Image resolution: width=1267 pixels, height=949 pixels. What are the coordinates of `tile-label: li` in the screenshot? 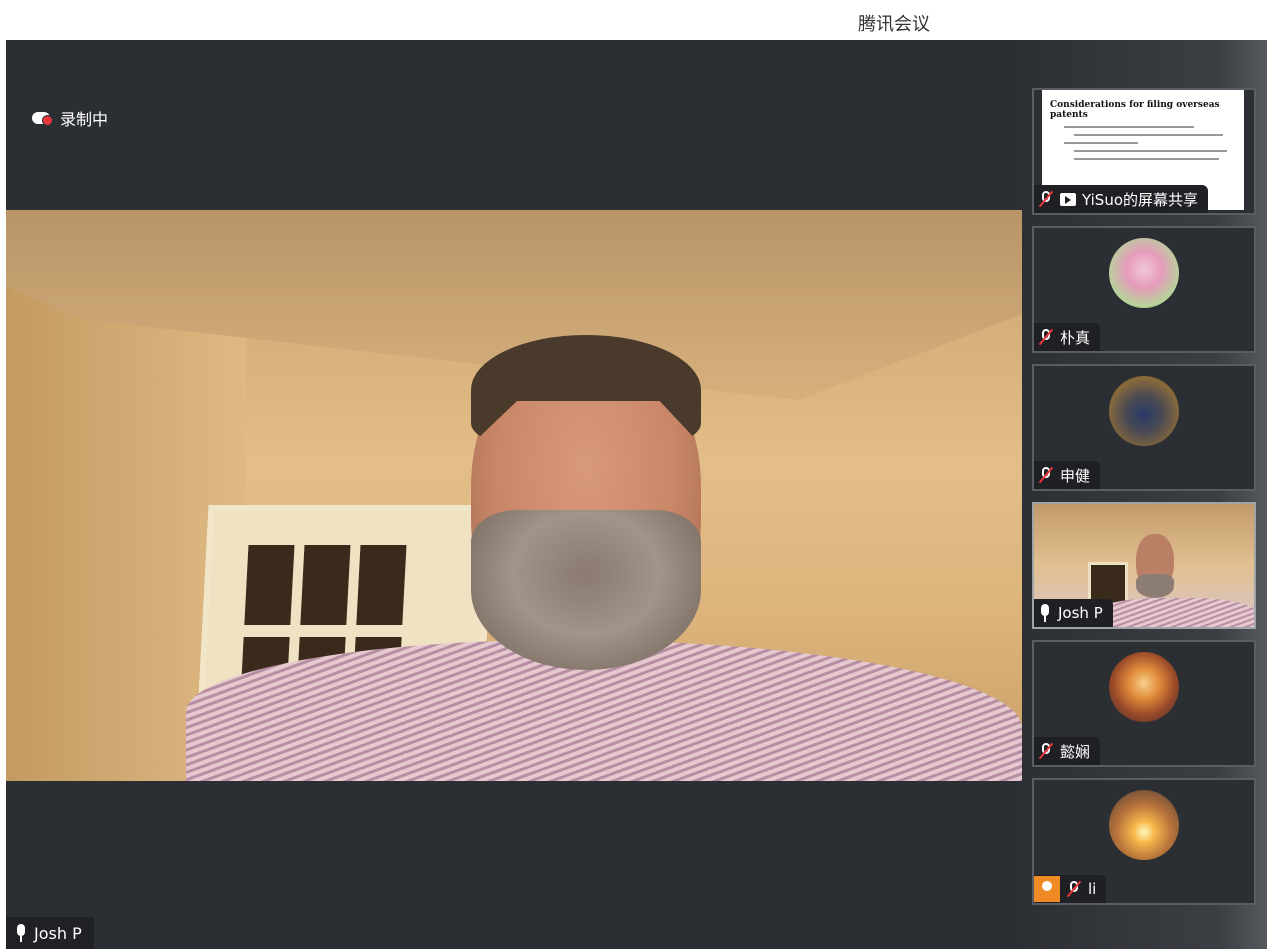 It's located at (1070, 889).